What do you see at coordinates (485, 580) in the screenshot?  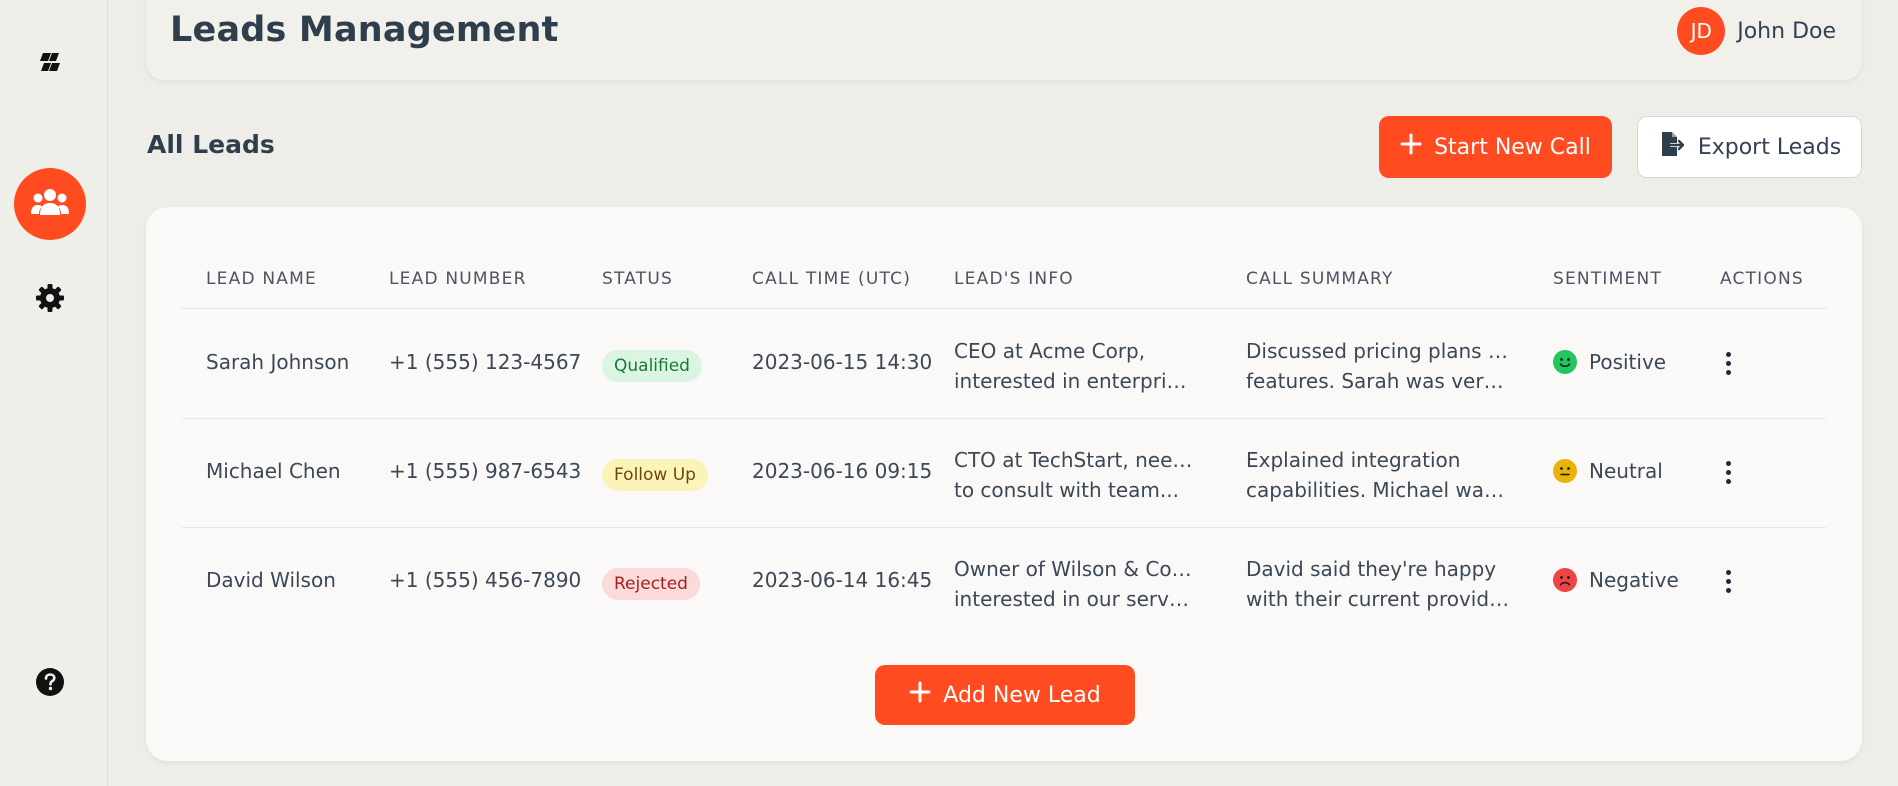 I see `lead-number: +1 (555) 456-7890` at bounding box center [485, 580].